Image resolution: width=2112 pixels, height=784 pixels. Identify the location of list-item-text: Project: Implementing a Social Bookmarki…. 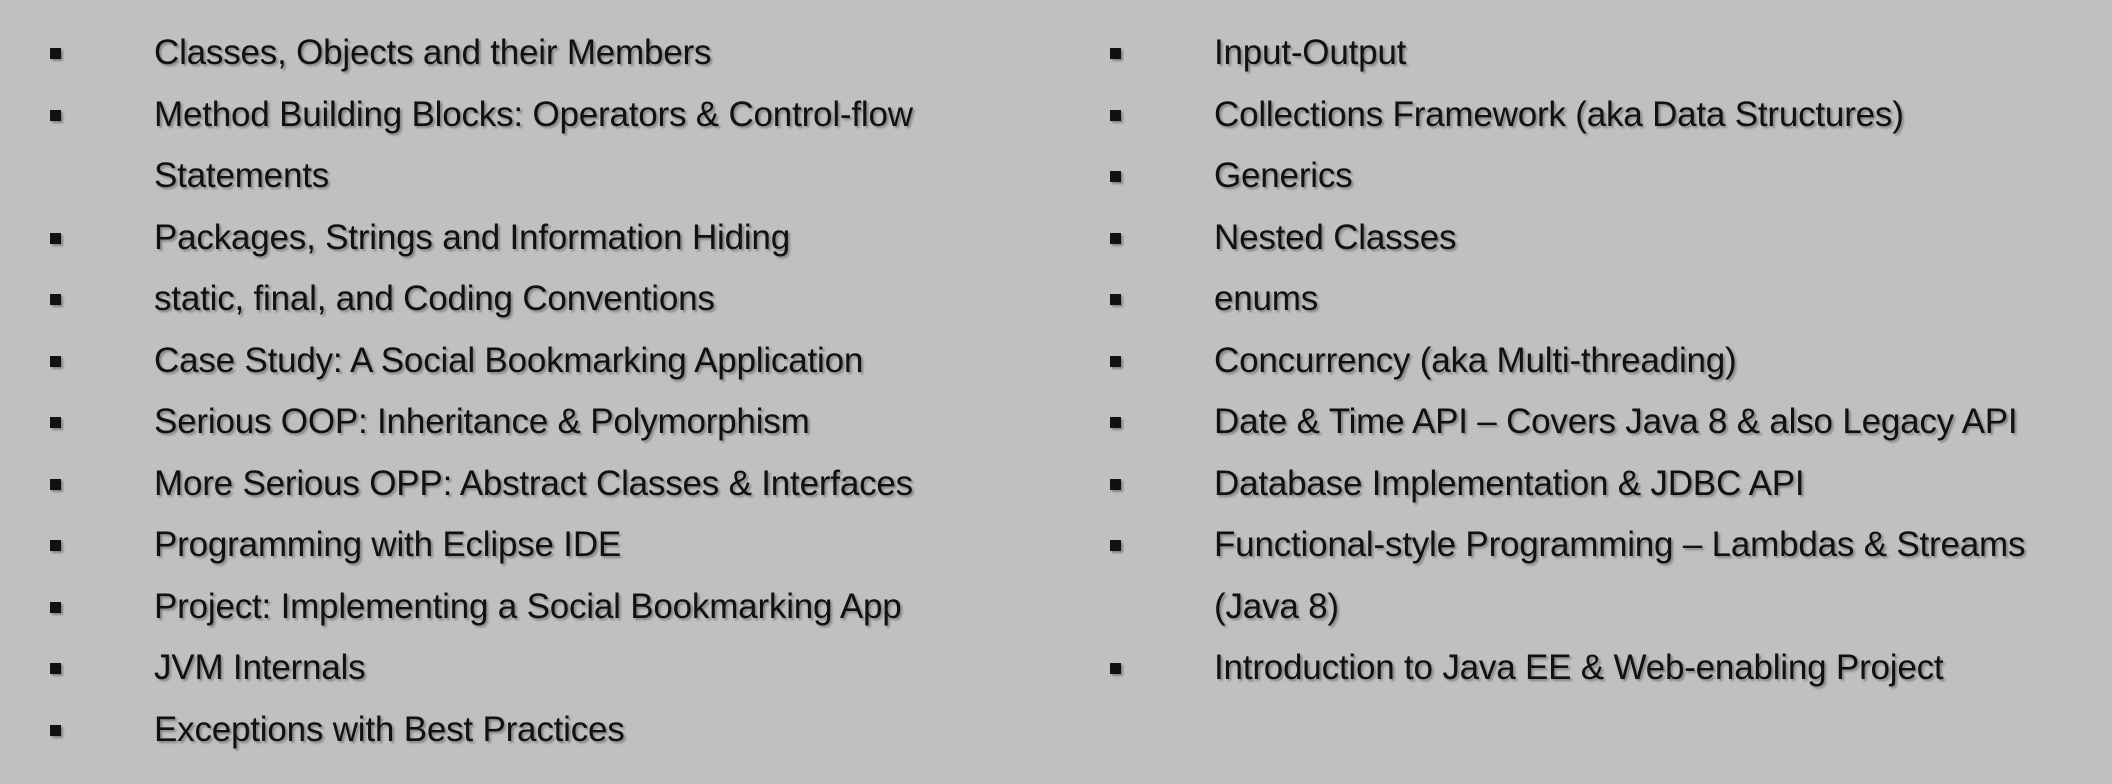
(528, 606).